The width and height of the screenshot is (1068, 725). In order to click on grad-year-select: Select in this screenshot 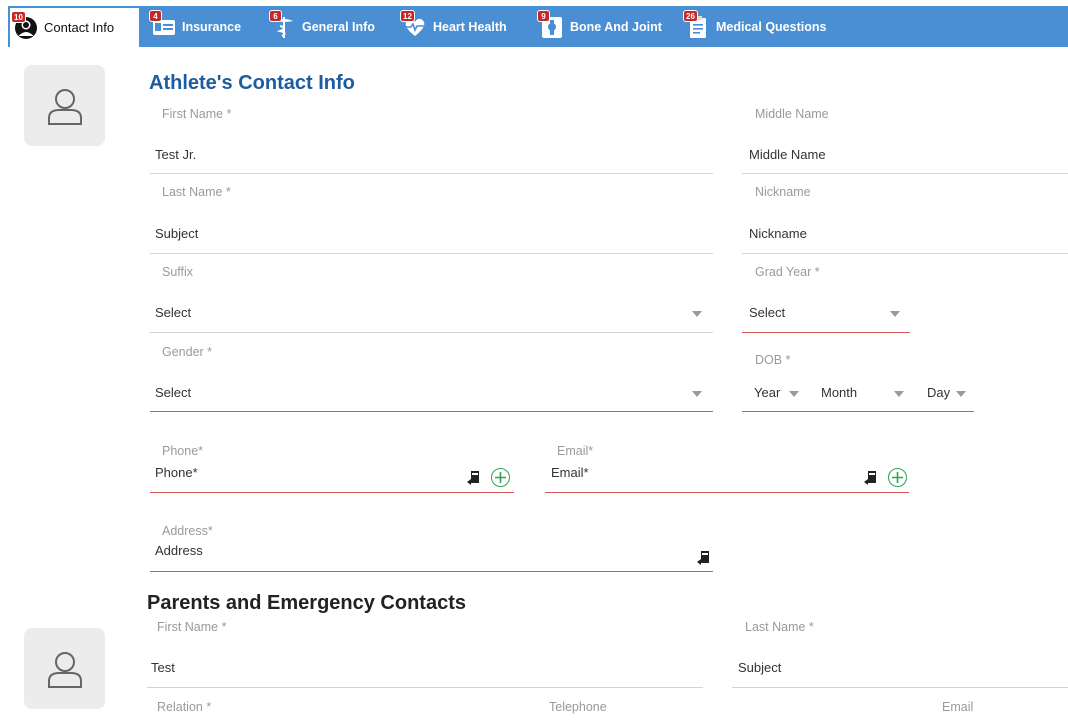, I will do `click(767, 312)`.